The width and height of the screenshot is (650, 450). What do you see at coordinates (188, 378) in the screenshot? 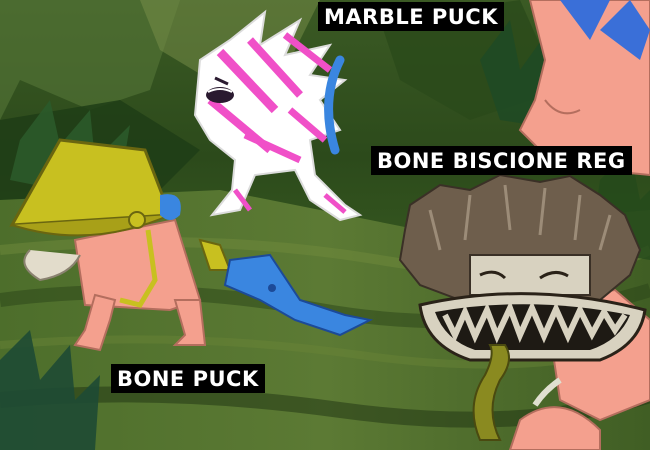
I see `bone-puck-name-label: BONE PUCK` at bounding box center [188, 378].